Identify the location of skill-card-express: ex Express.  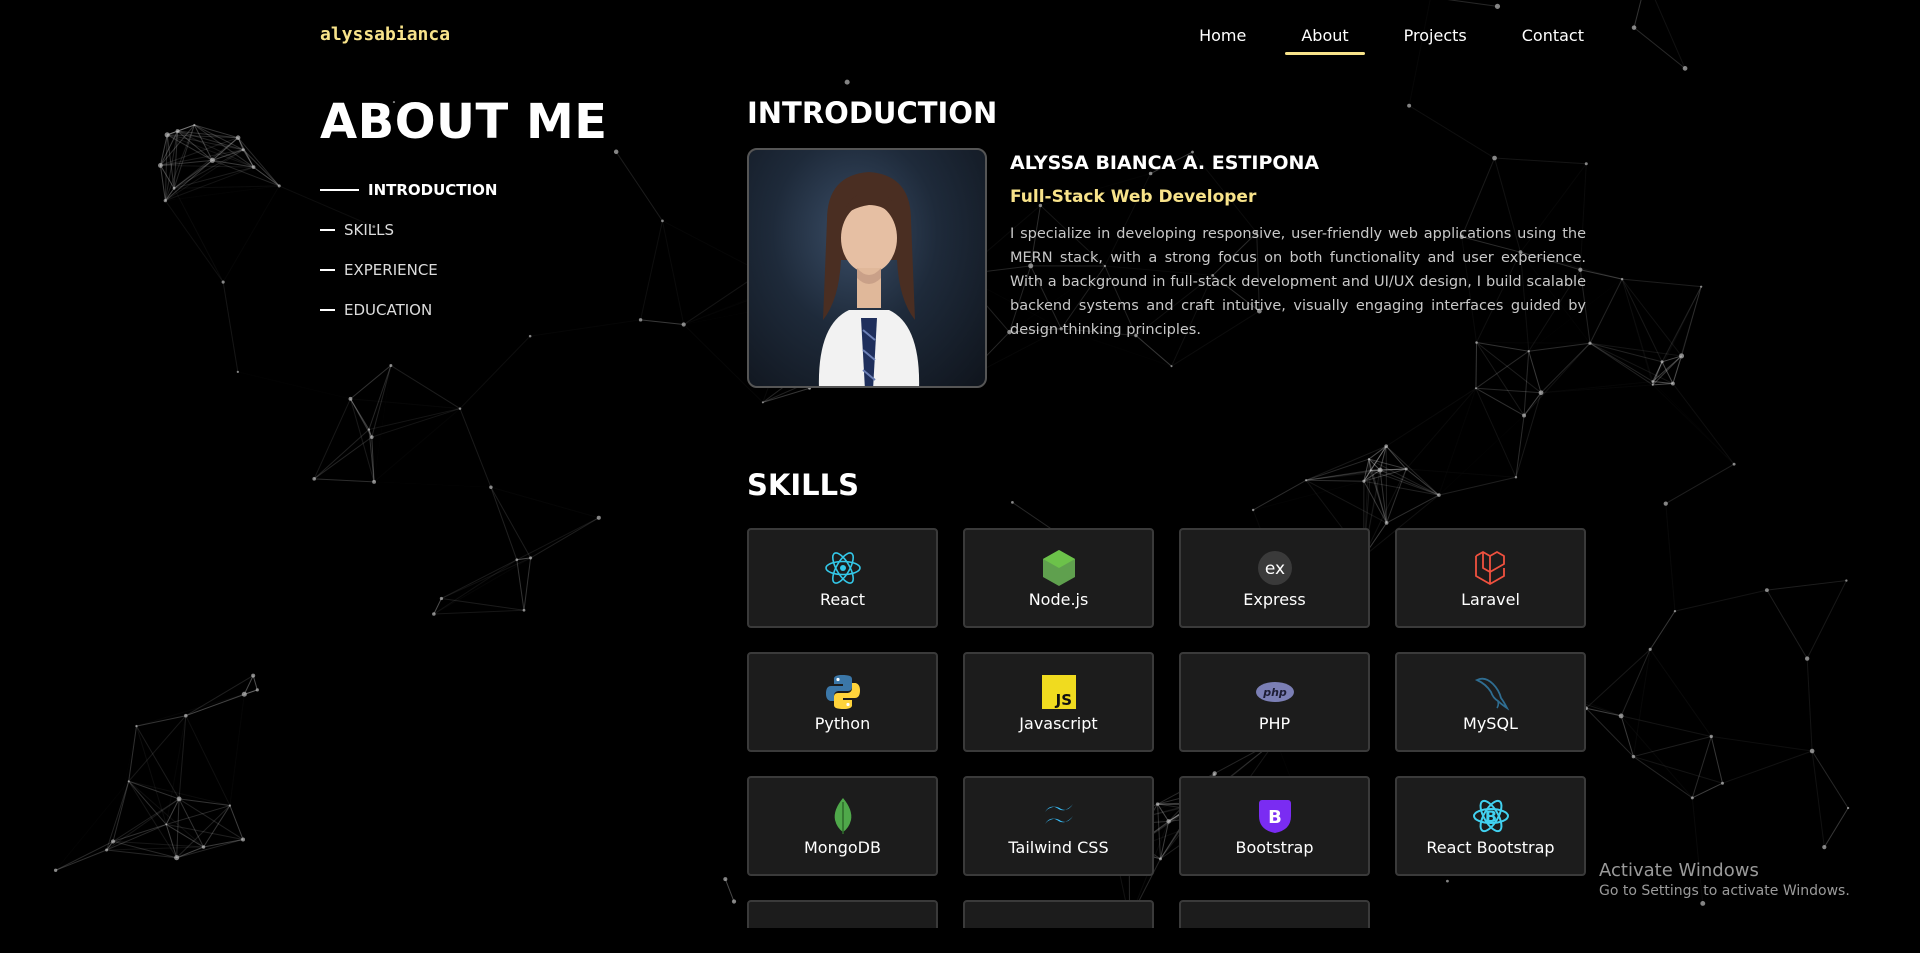
(1274, 578).